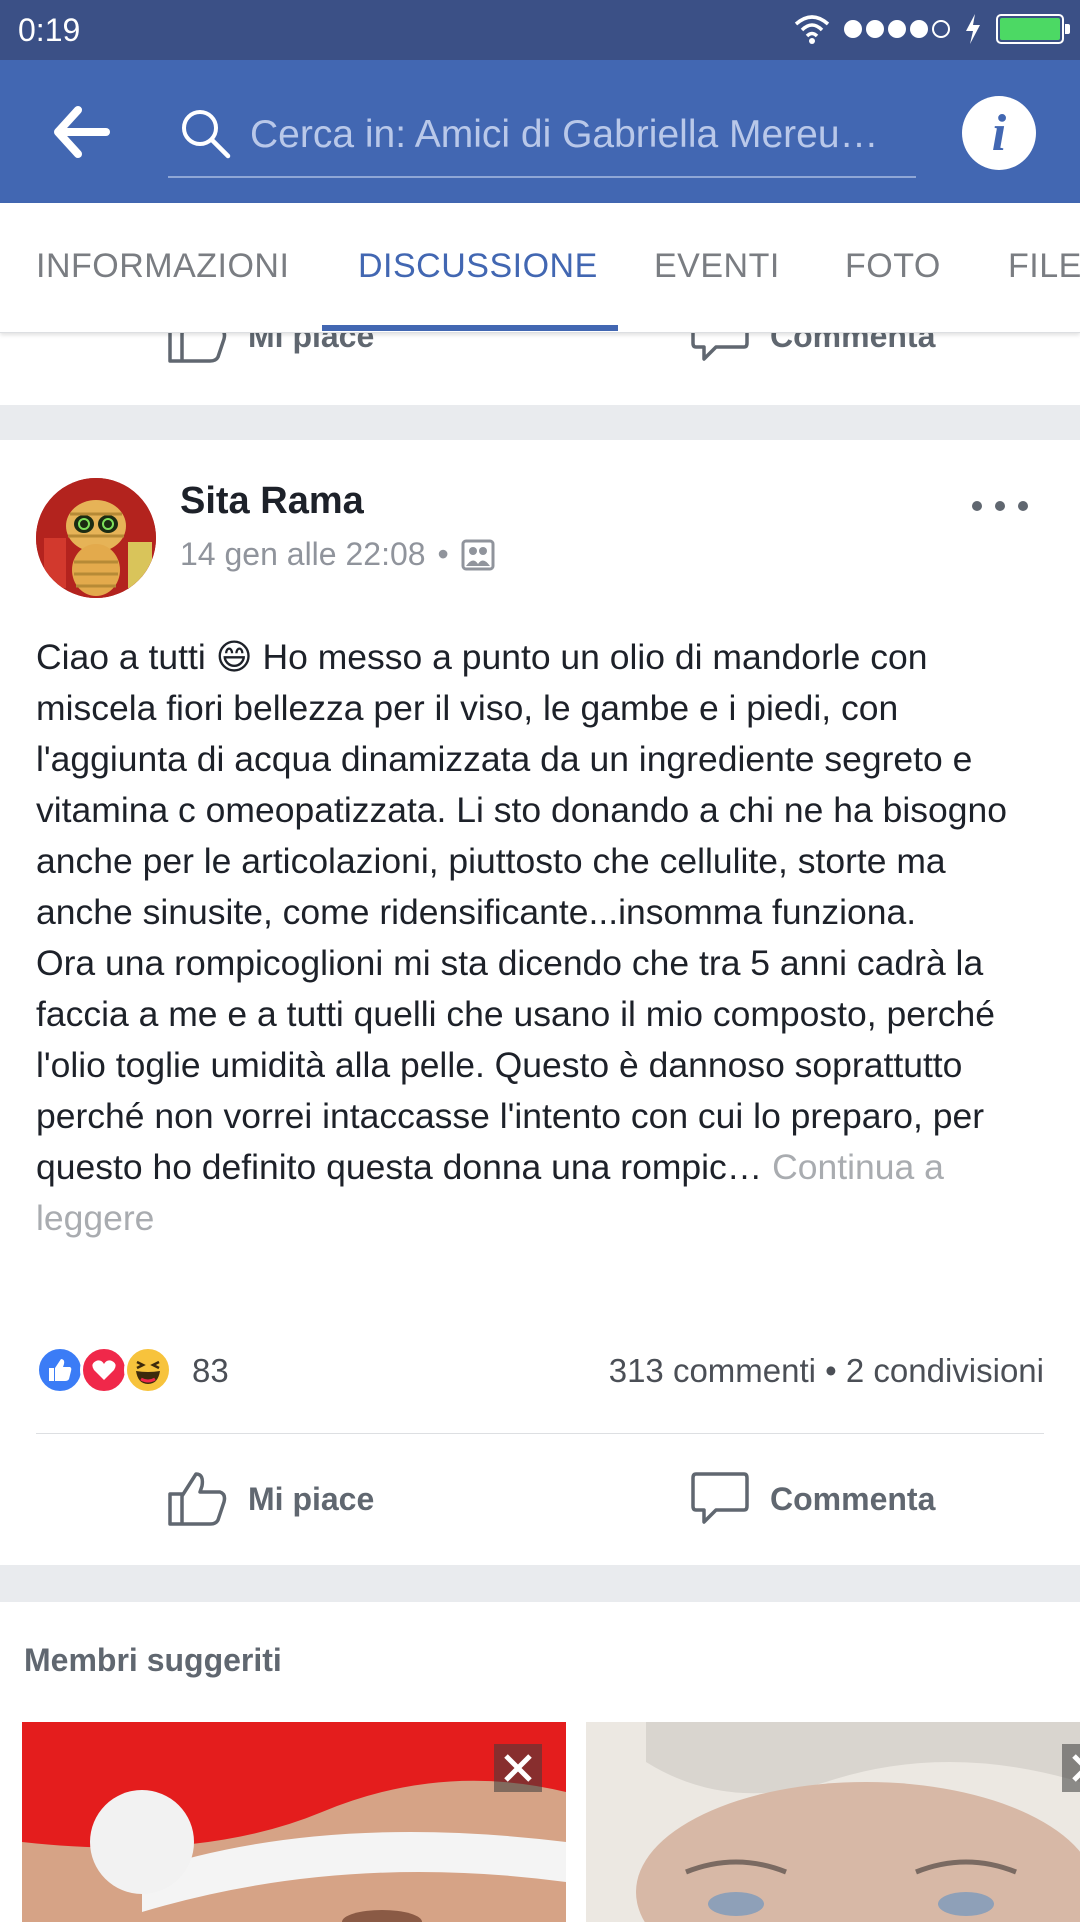  I want to click on post-meta: 14 gen alle 22:08 •, so click(337, 554).